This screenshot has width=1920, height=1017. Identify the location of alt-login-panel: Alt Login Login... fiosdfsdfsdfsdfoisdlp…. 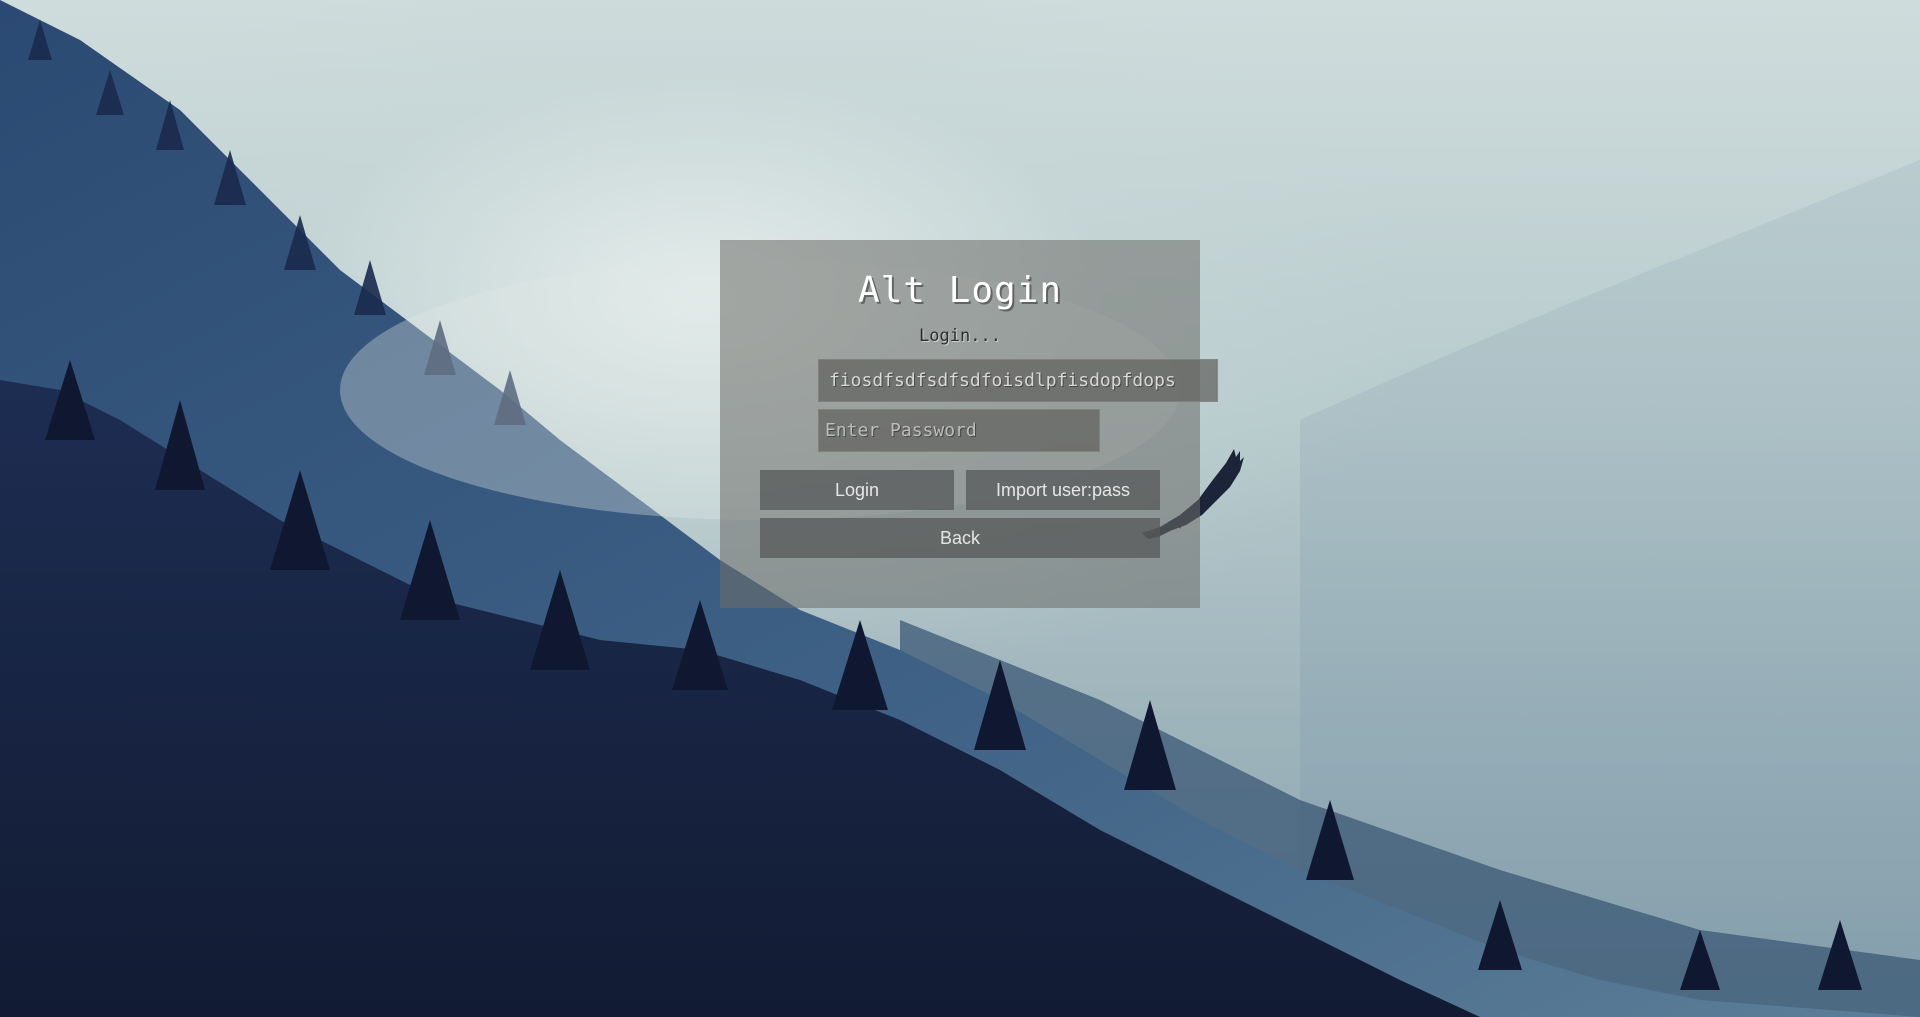
(969, 424).